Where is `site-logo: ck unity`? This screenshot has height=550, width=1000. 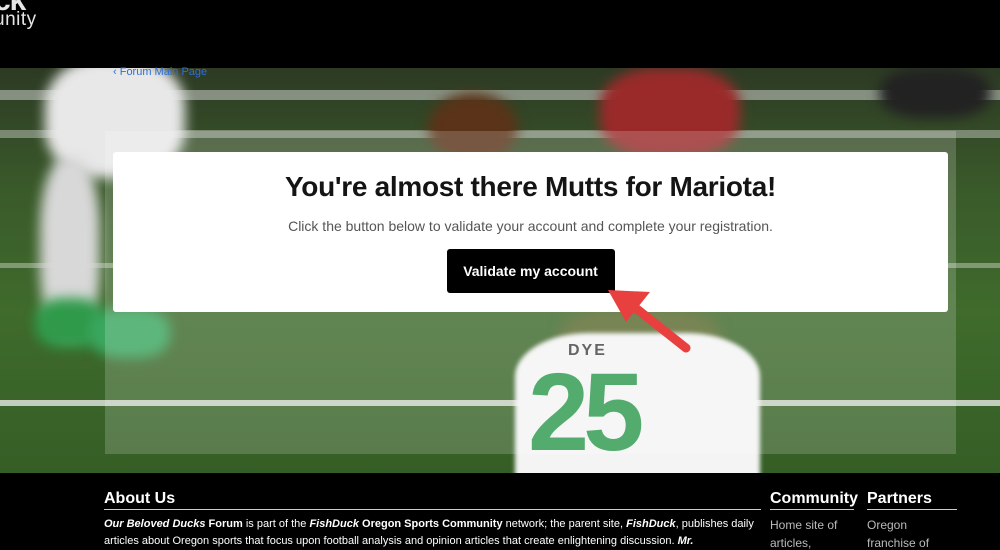 site-logo: ck unity is located at coordinates (18, 14).